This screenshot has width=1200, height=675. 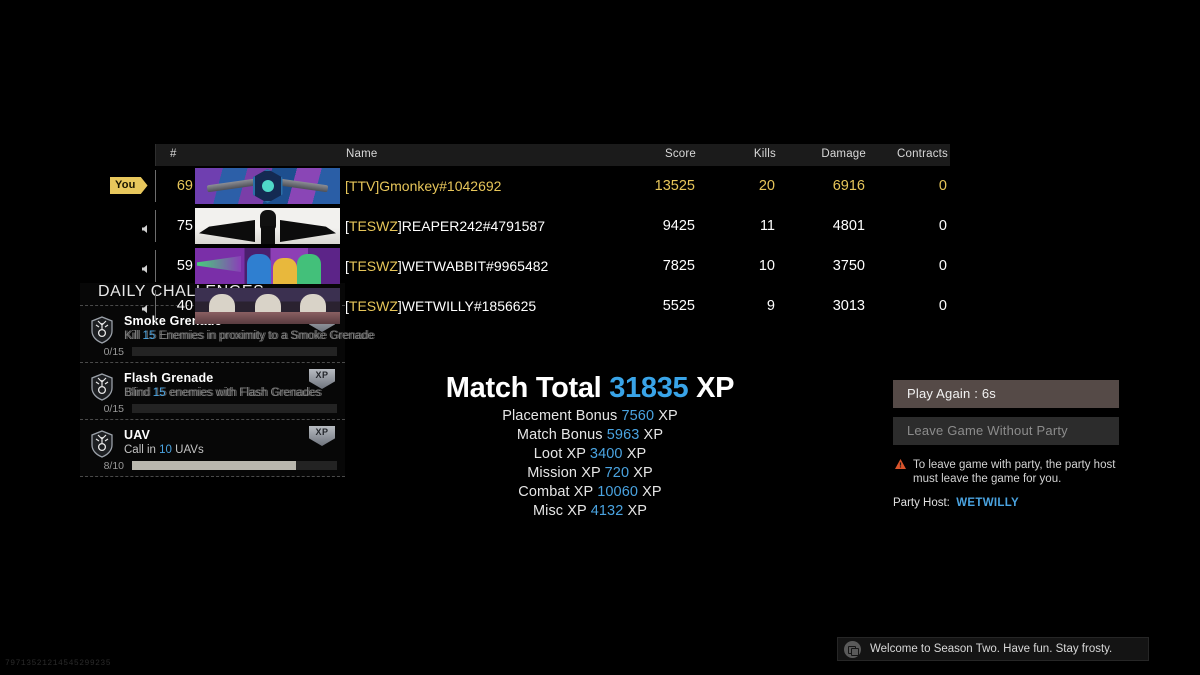 I want to click on leave-game-button: Leave Game Without Party, so click(x=1006, y=431).